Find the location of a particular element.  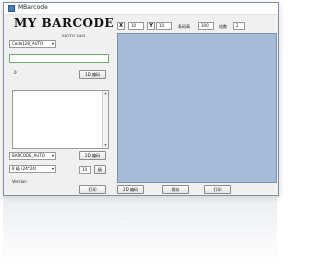

title-bar: MBarcode is located at coordinates (141, 9).